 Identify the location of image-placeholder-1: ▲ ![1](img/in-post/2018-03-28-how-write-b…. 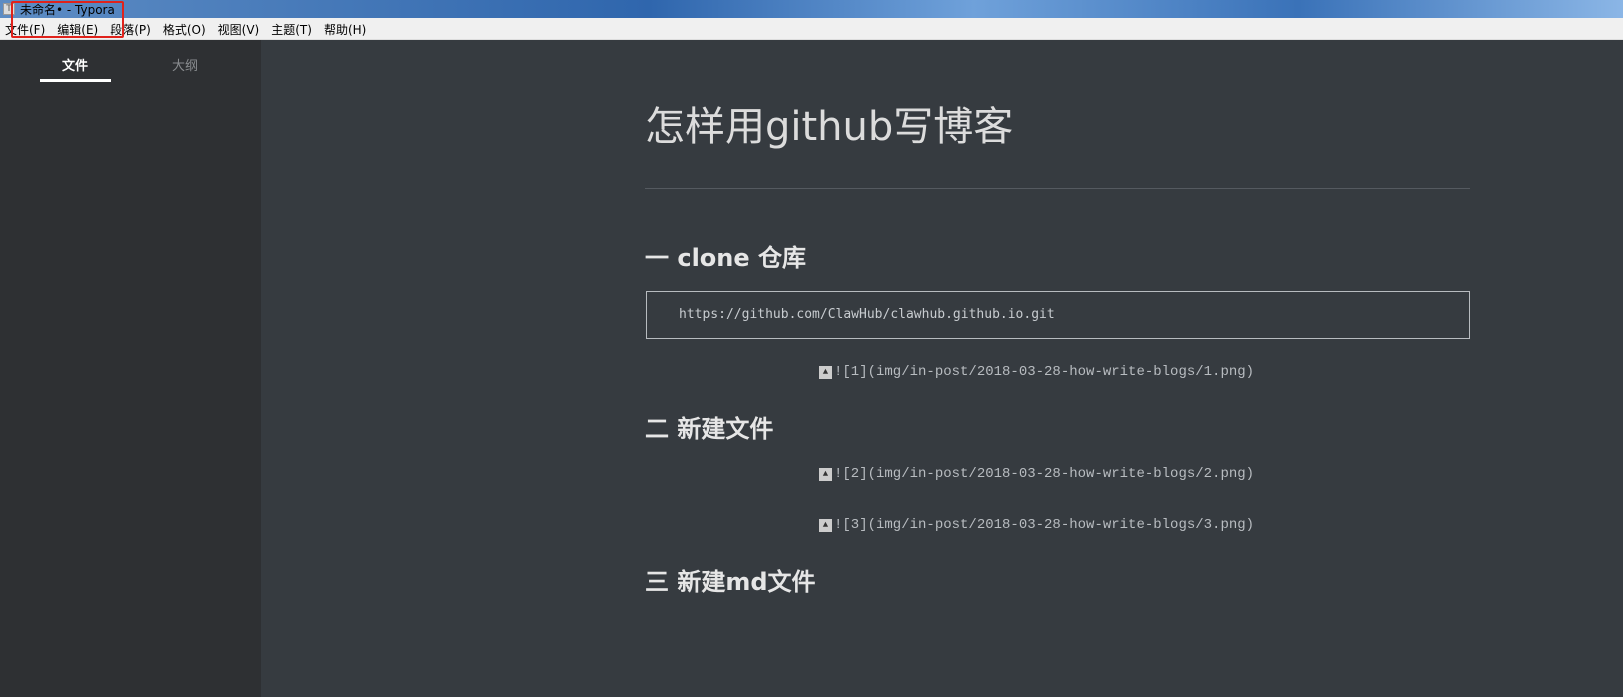
(1036, 372).